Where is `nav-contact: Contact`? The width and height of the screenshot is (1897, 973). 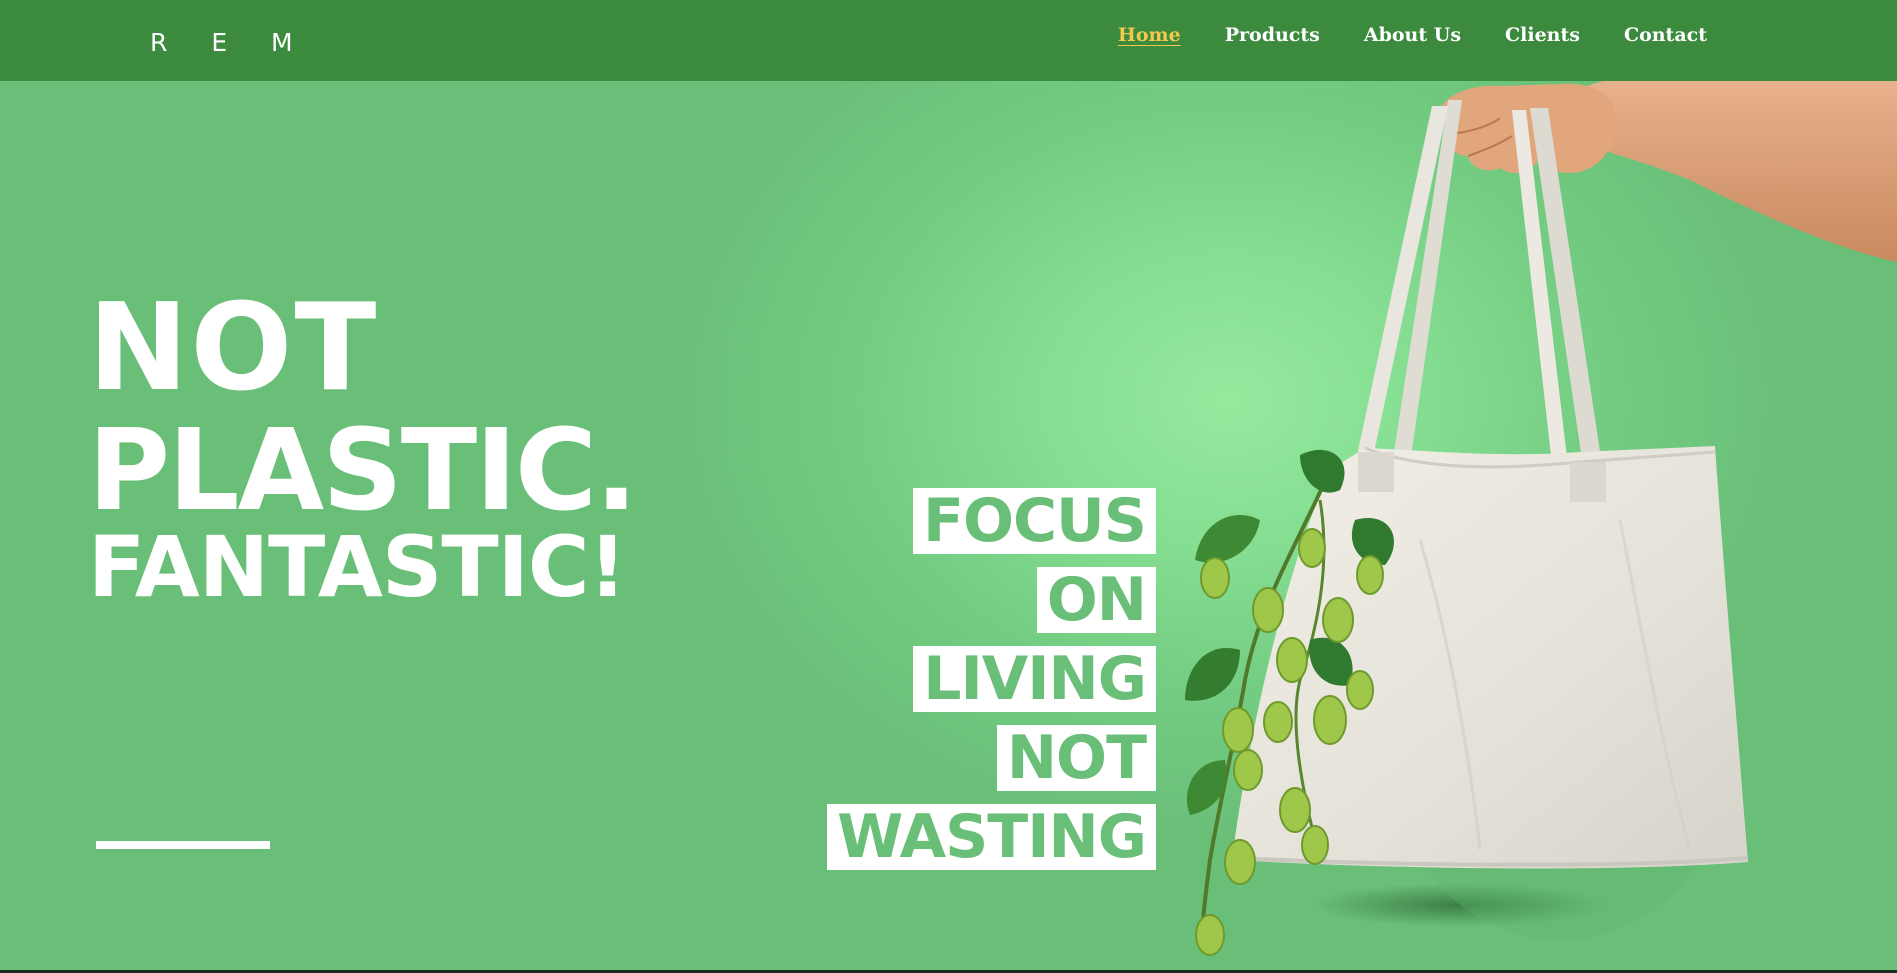 nav-contact: Contact is located at coordinates (1665, 35).